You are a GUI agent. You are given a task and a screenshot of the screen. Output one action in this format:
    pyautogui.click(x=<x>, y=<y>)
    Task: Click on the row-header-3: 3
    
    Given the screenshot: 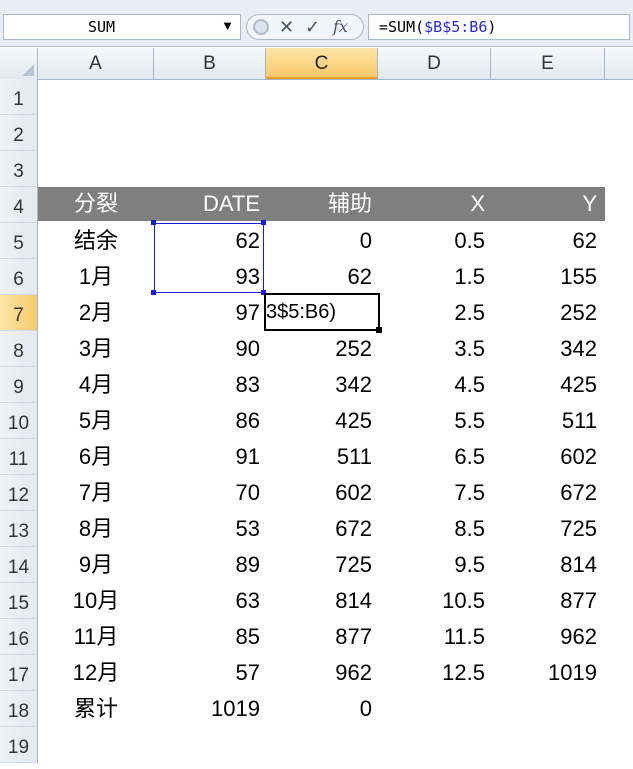 What is the action you would take?
    pyautogui.click(x=19, y=169)
    